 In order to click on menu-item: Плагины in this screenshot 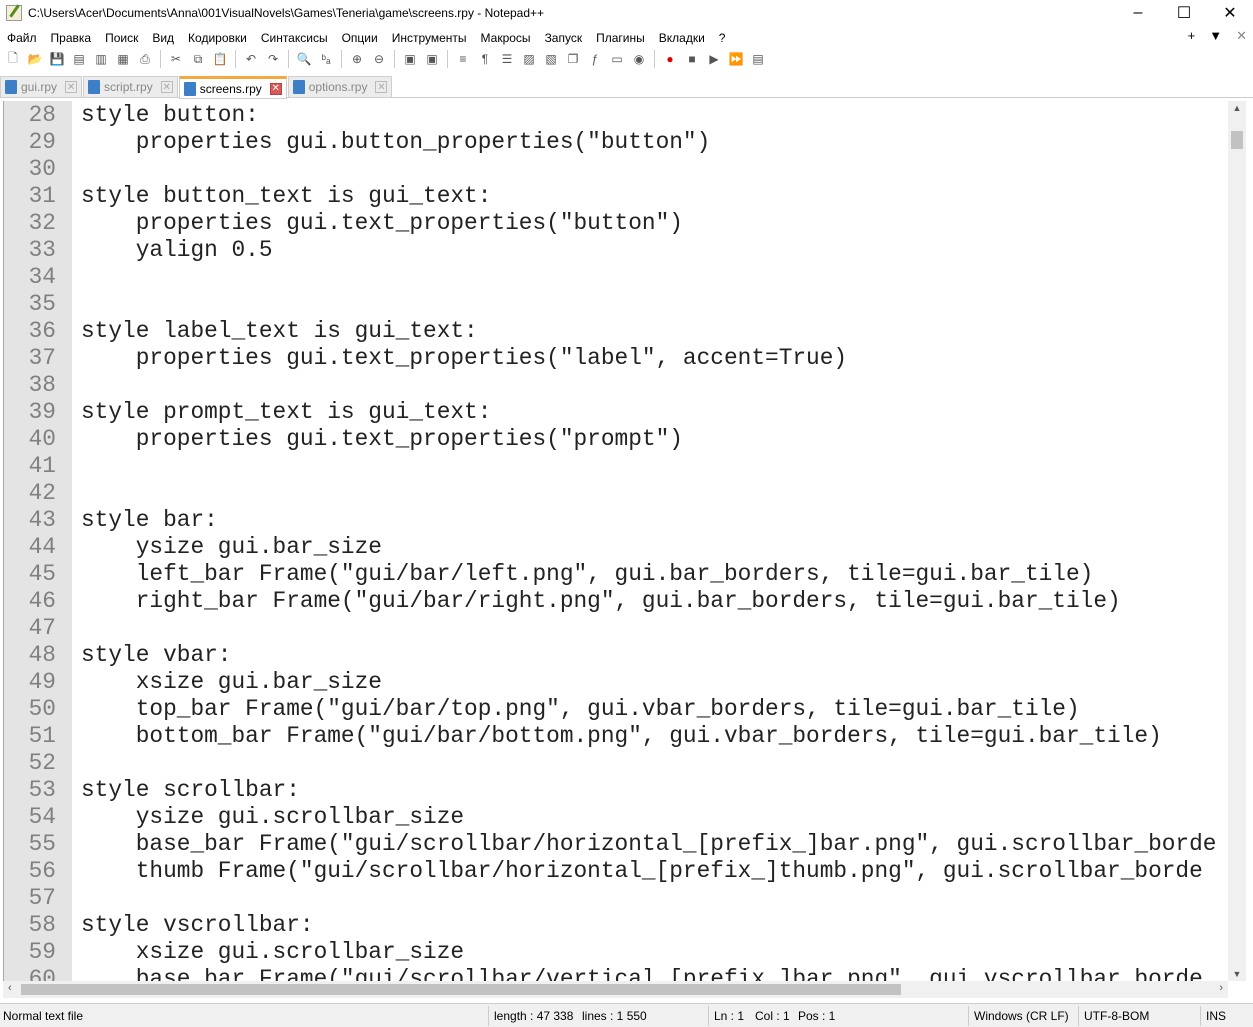, I will do `click(620, 38)`.